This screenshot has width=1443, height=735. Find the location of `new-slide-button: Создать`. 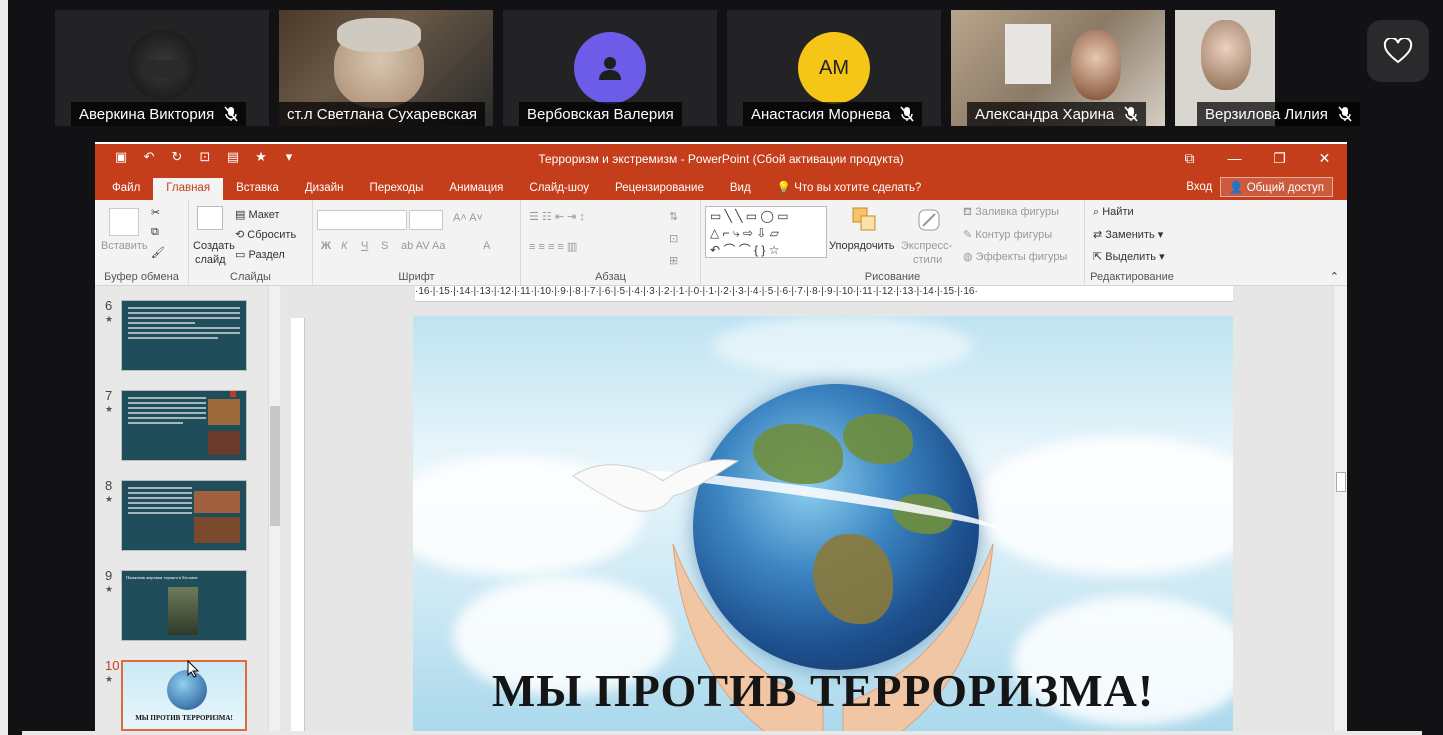

new-slide-button: Создать is located at coordinates (214, 246).